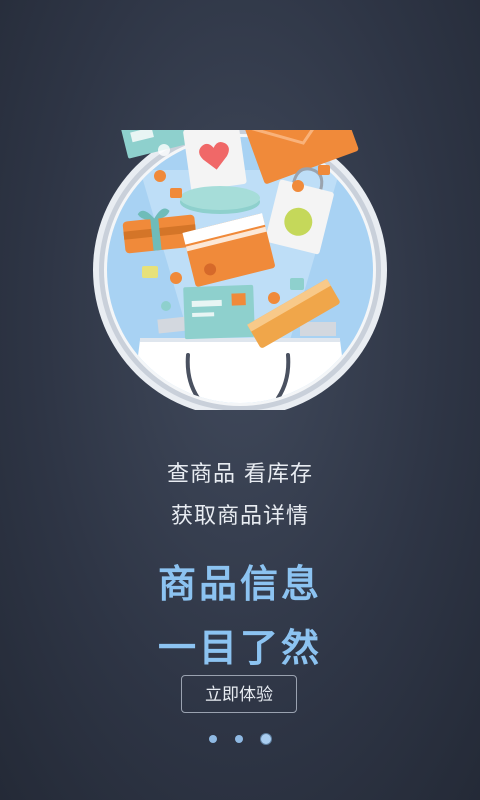 Image resolution: width=480 pixels, height=800 pixels. Describe the element at coordinates (266, 739) in the screenshot. I see `page-dot-3-active` at that location.